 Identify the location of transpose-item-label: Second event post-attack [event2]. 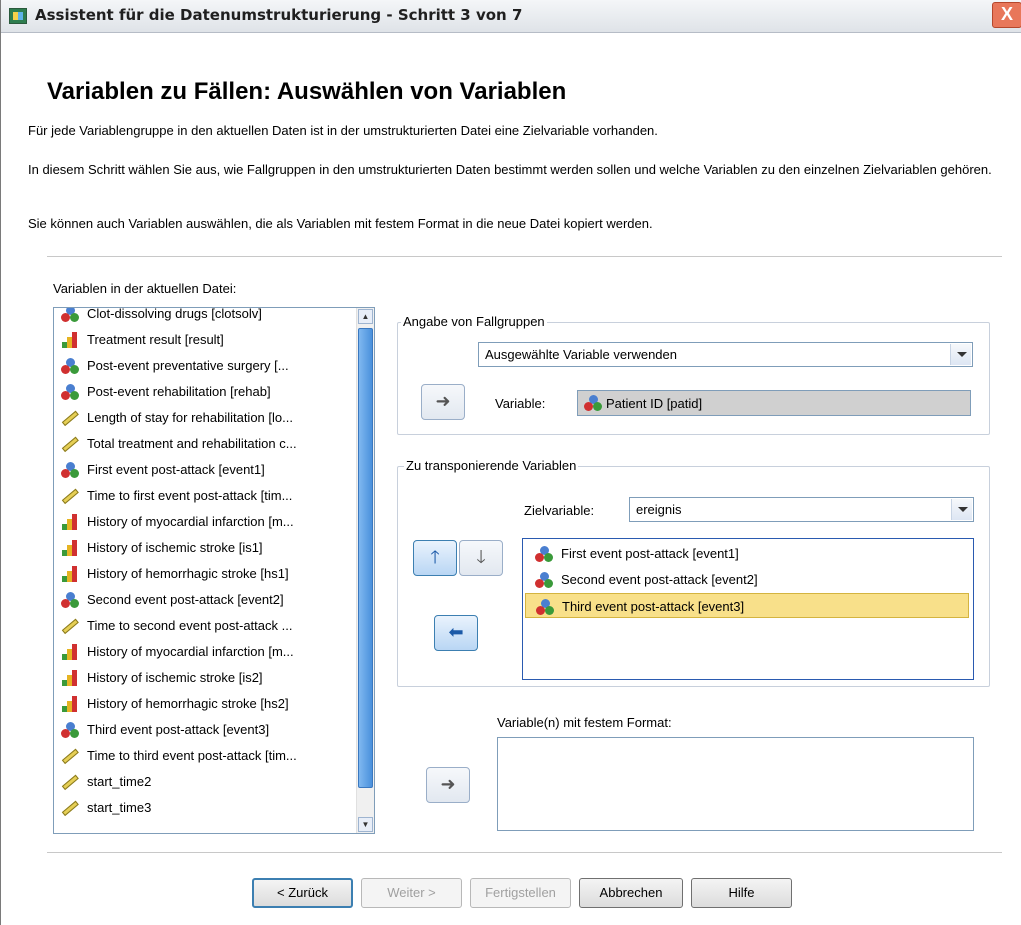
(659, 579).